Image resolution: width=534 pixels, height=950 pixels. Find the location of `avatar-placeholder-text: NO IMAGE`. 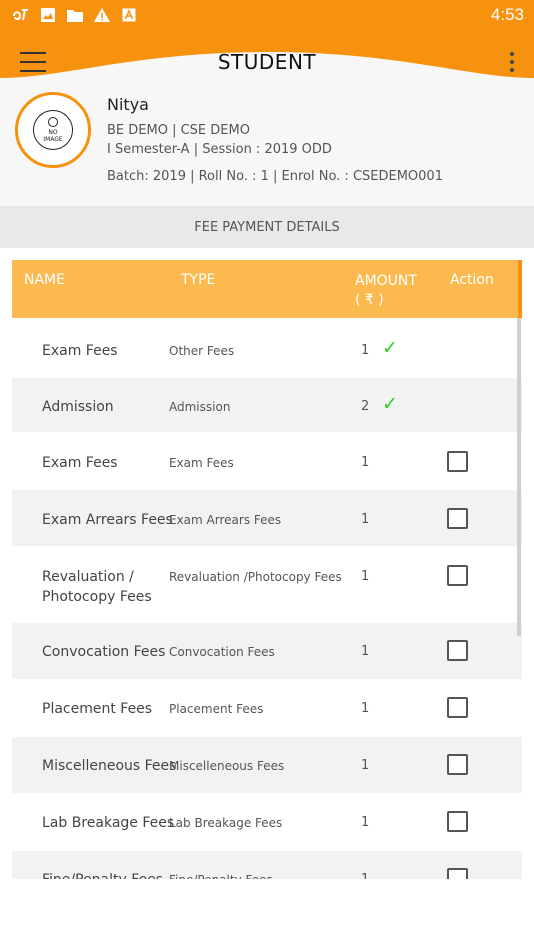

avatar-placeholder-text: NO IMAGE is located at coordinates (53, 136).